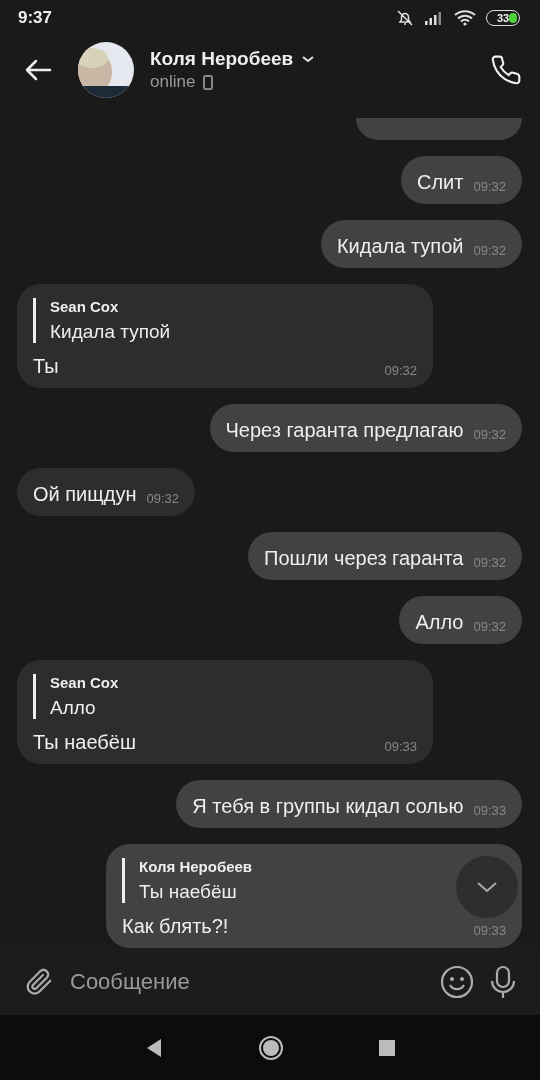 The image size is (540, 1080). What do you see at coordinates (46, 366) in the screenshot?
I see `message-text: Ты` at bounding box center [46, 366].